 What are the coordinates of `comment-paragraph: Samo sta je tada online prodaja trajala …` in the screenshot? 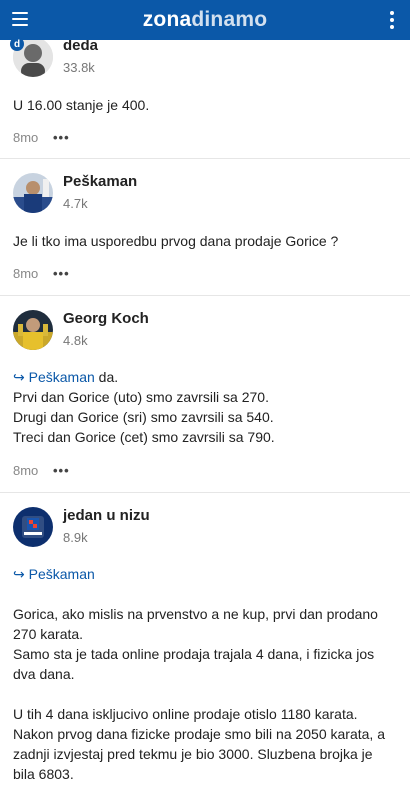 It's located at (194, 664).